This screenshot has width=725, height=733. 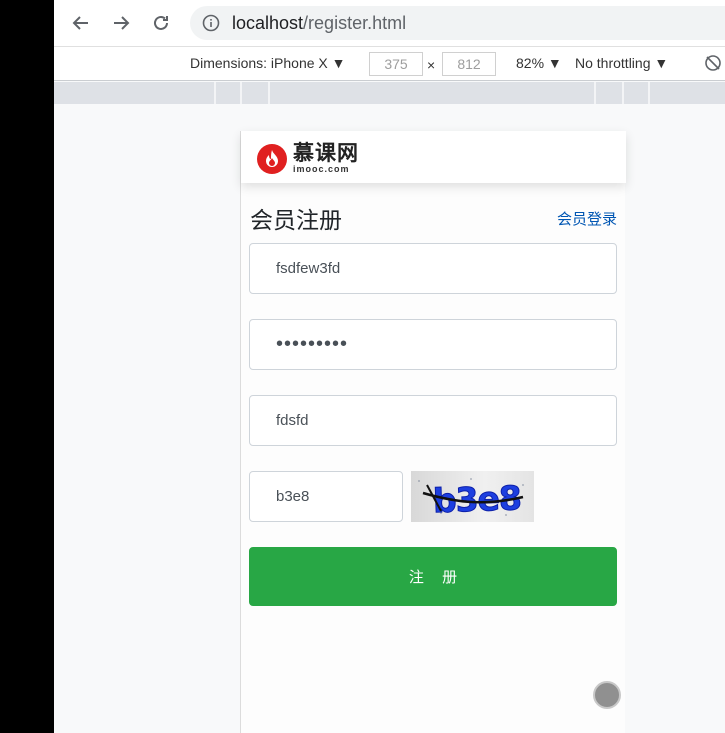 I want to click on width-input: 375, so click(x=396, y=64).